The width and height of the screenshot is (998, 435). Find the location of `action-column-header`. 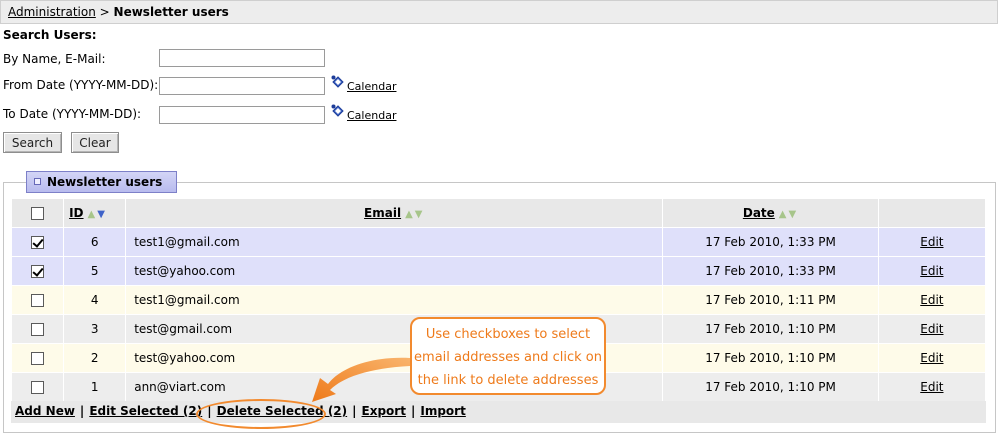

action-column-header is located at coordinates (931, 213).